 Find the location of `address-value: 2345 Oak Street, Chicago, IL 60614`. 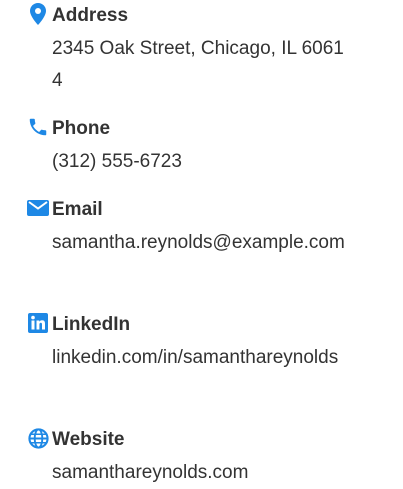

address-value: 2345 Oak Street, Chicago, IL 60614 is located at coordinates (198, 64).